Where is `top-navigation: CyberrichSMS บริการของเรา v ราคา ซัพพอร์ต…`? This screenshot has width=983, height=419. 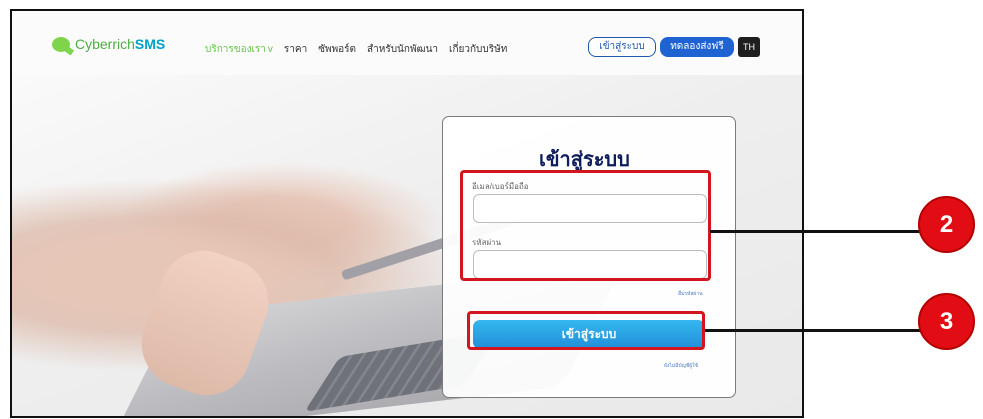
top-navigation: CyberrichSMS บริการของเรา v ราคา ซัพพอร์ต… is located at coordinates (407, 43).